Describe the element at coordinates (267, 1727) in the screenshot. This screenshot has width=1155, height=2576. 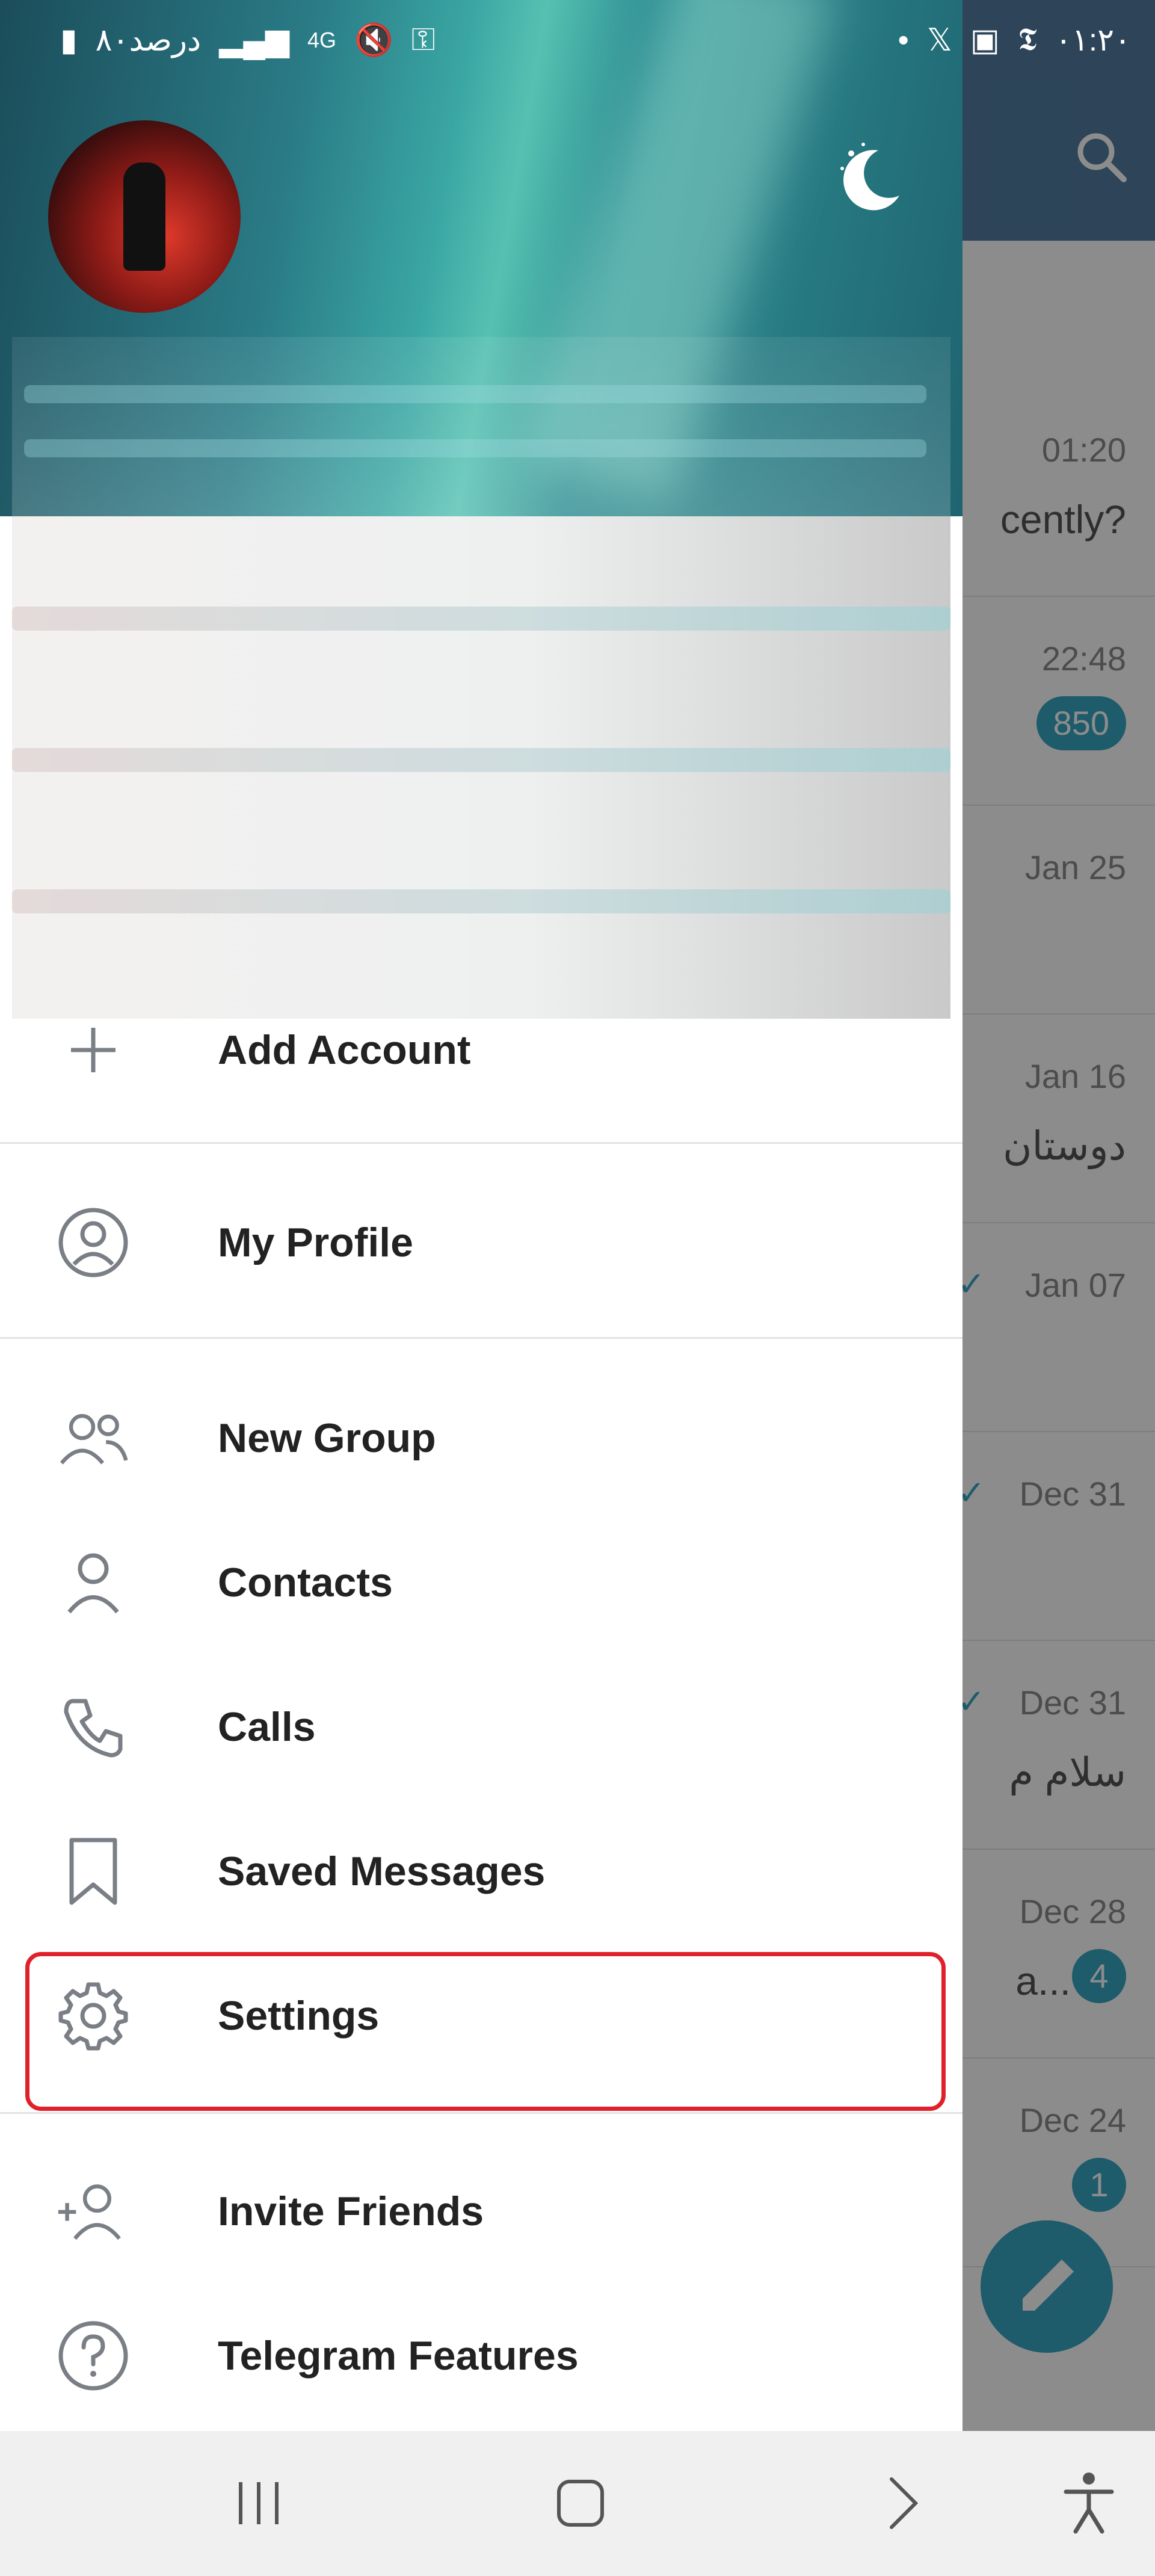
I see `menu-label: Calls` at that location.